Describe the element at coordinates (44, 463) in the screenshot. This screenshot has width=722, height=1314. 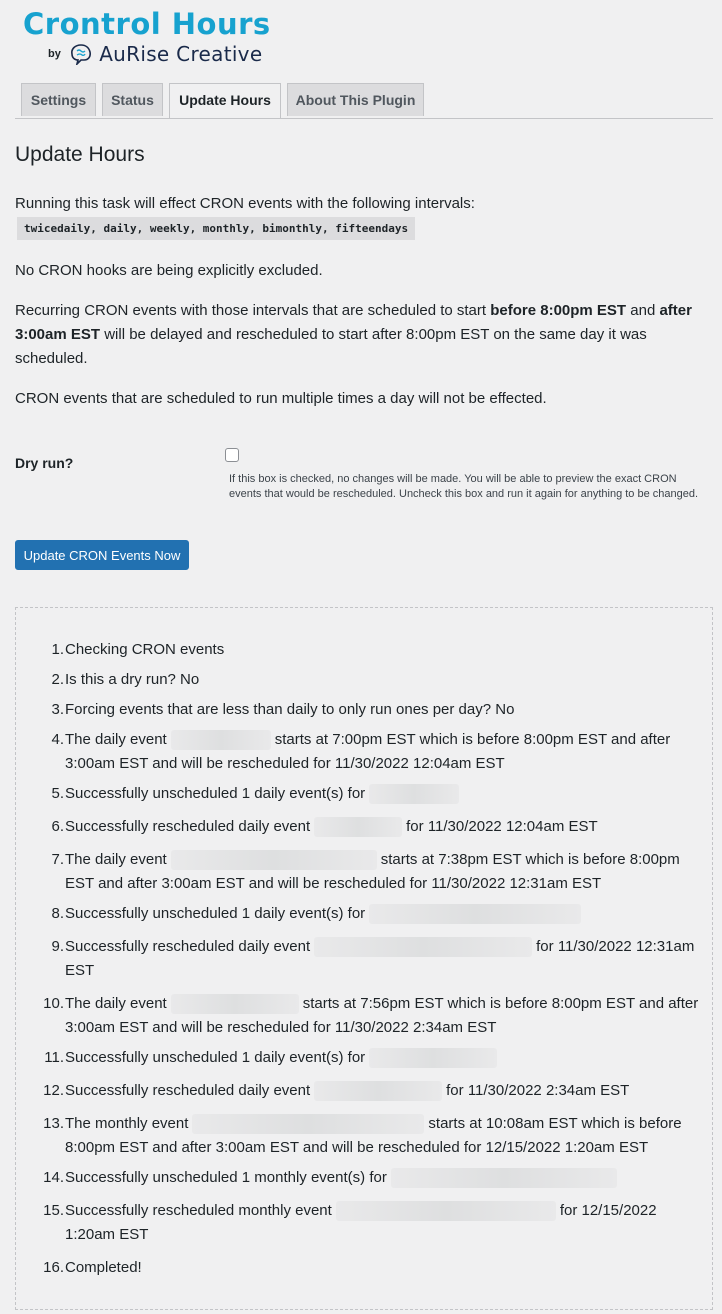
I see `dry-run-label: Dry run?` at that location.